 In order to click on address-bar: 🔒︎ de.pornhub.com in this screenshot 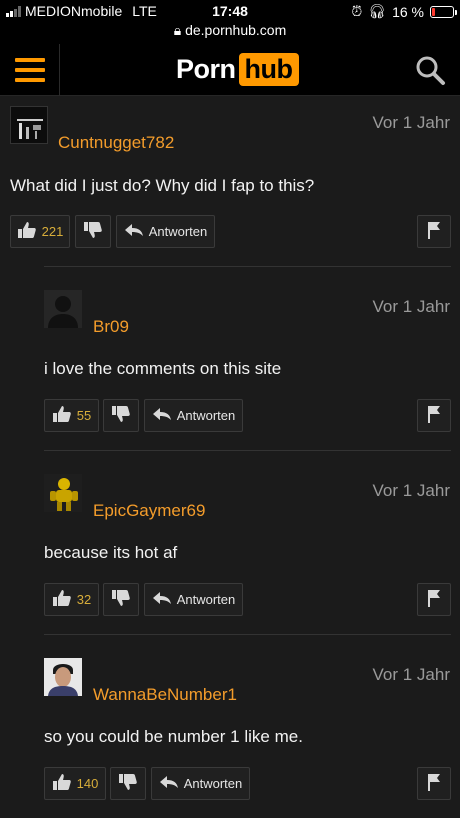, I will do `click(230, 30)`.